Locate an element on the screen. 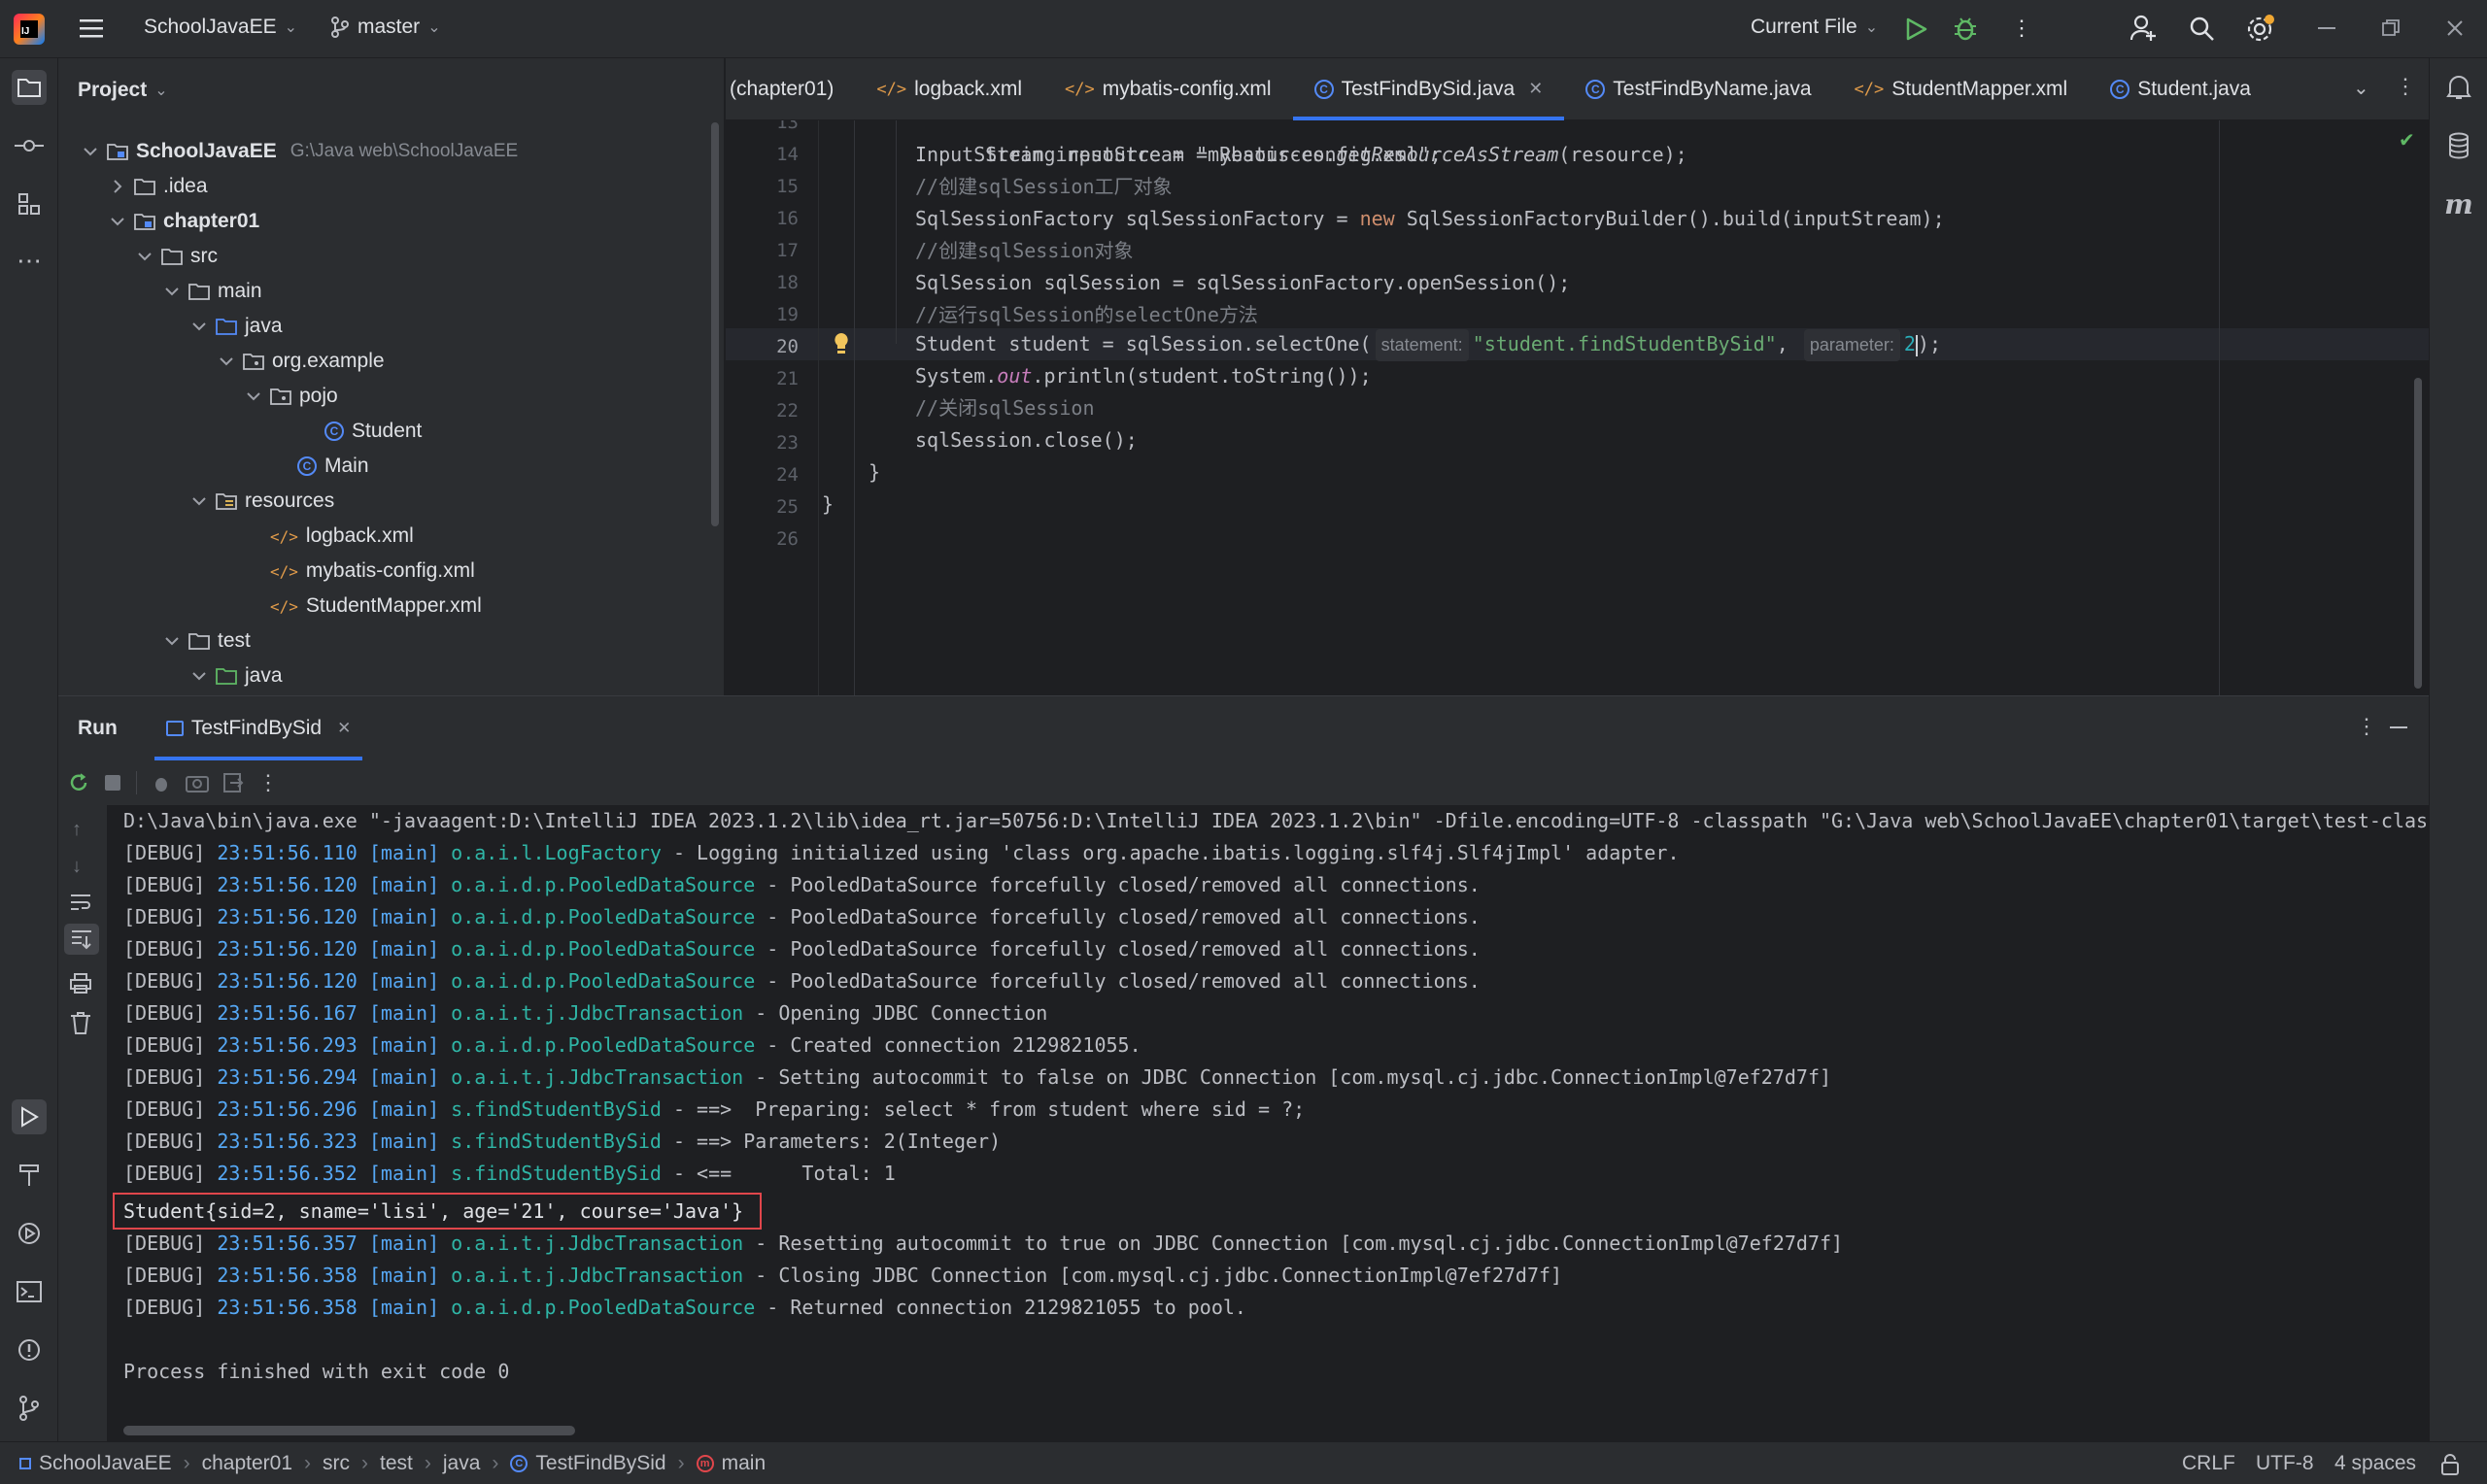  tree-item-main: main is located at coordinates (212, 291).